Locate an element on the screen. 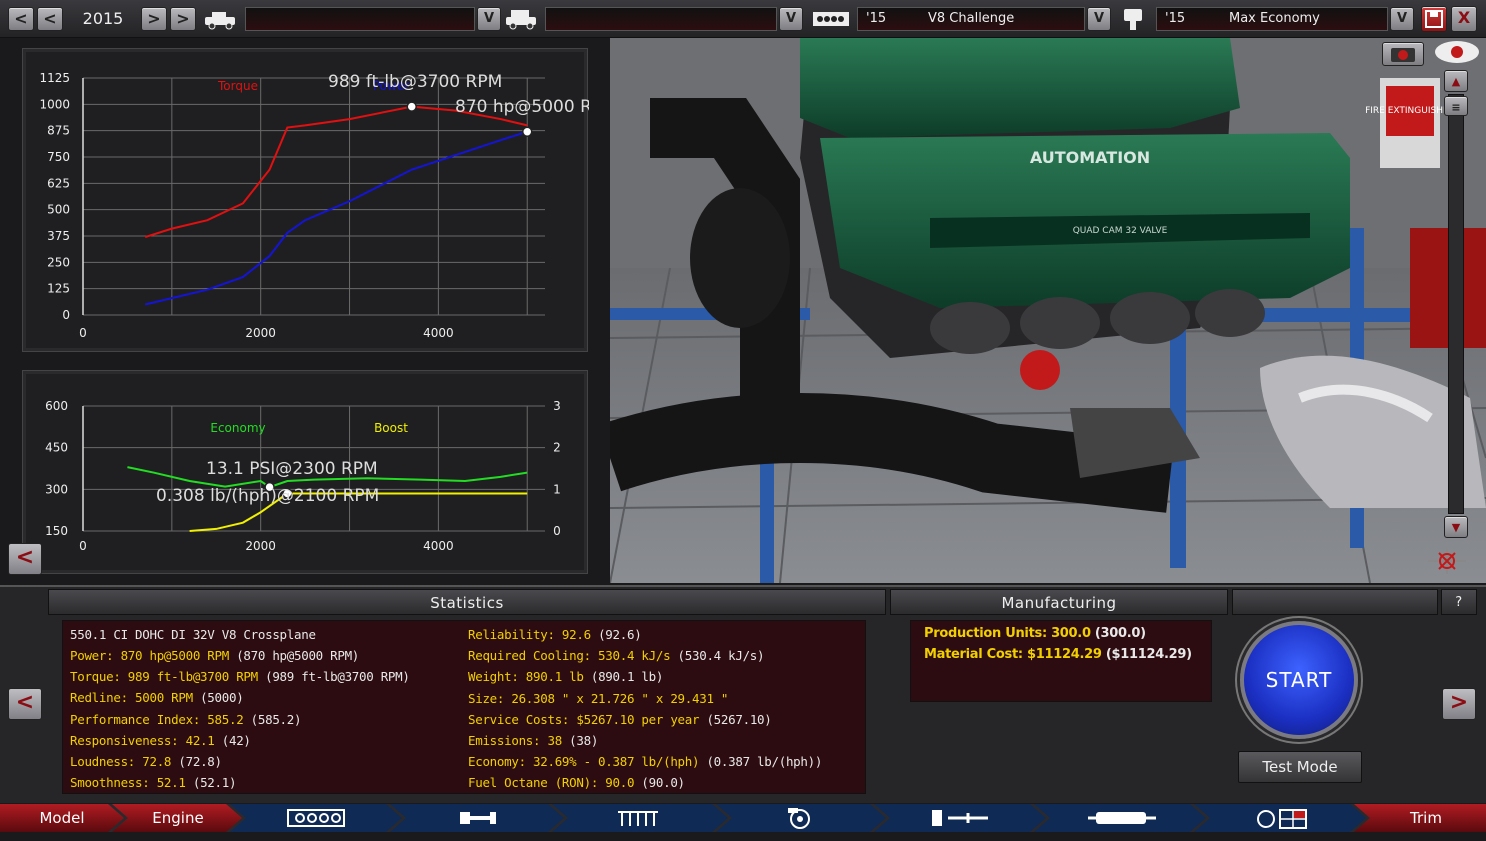 This screenshot has width=1486, height=841. family-select is located at coordinates (360, 19).